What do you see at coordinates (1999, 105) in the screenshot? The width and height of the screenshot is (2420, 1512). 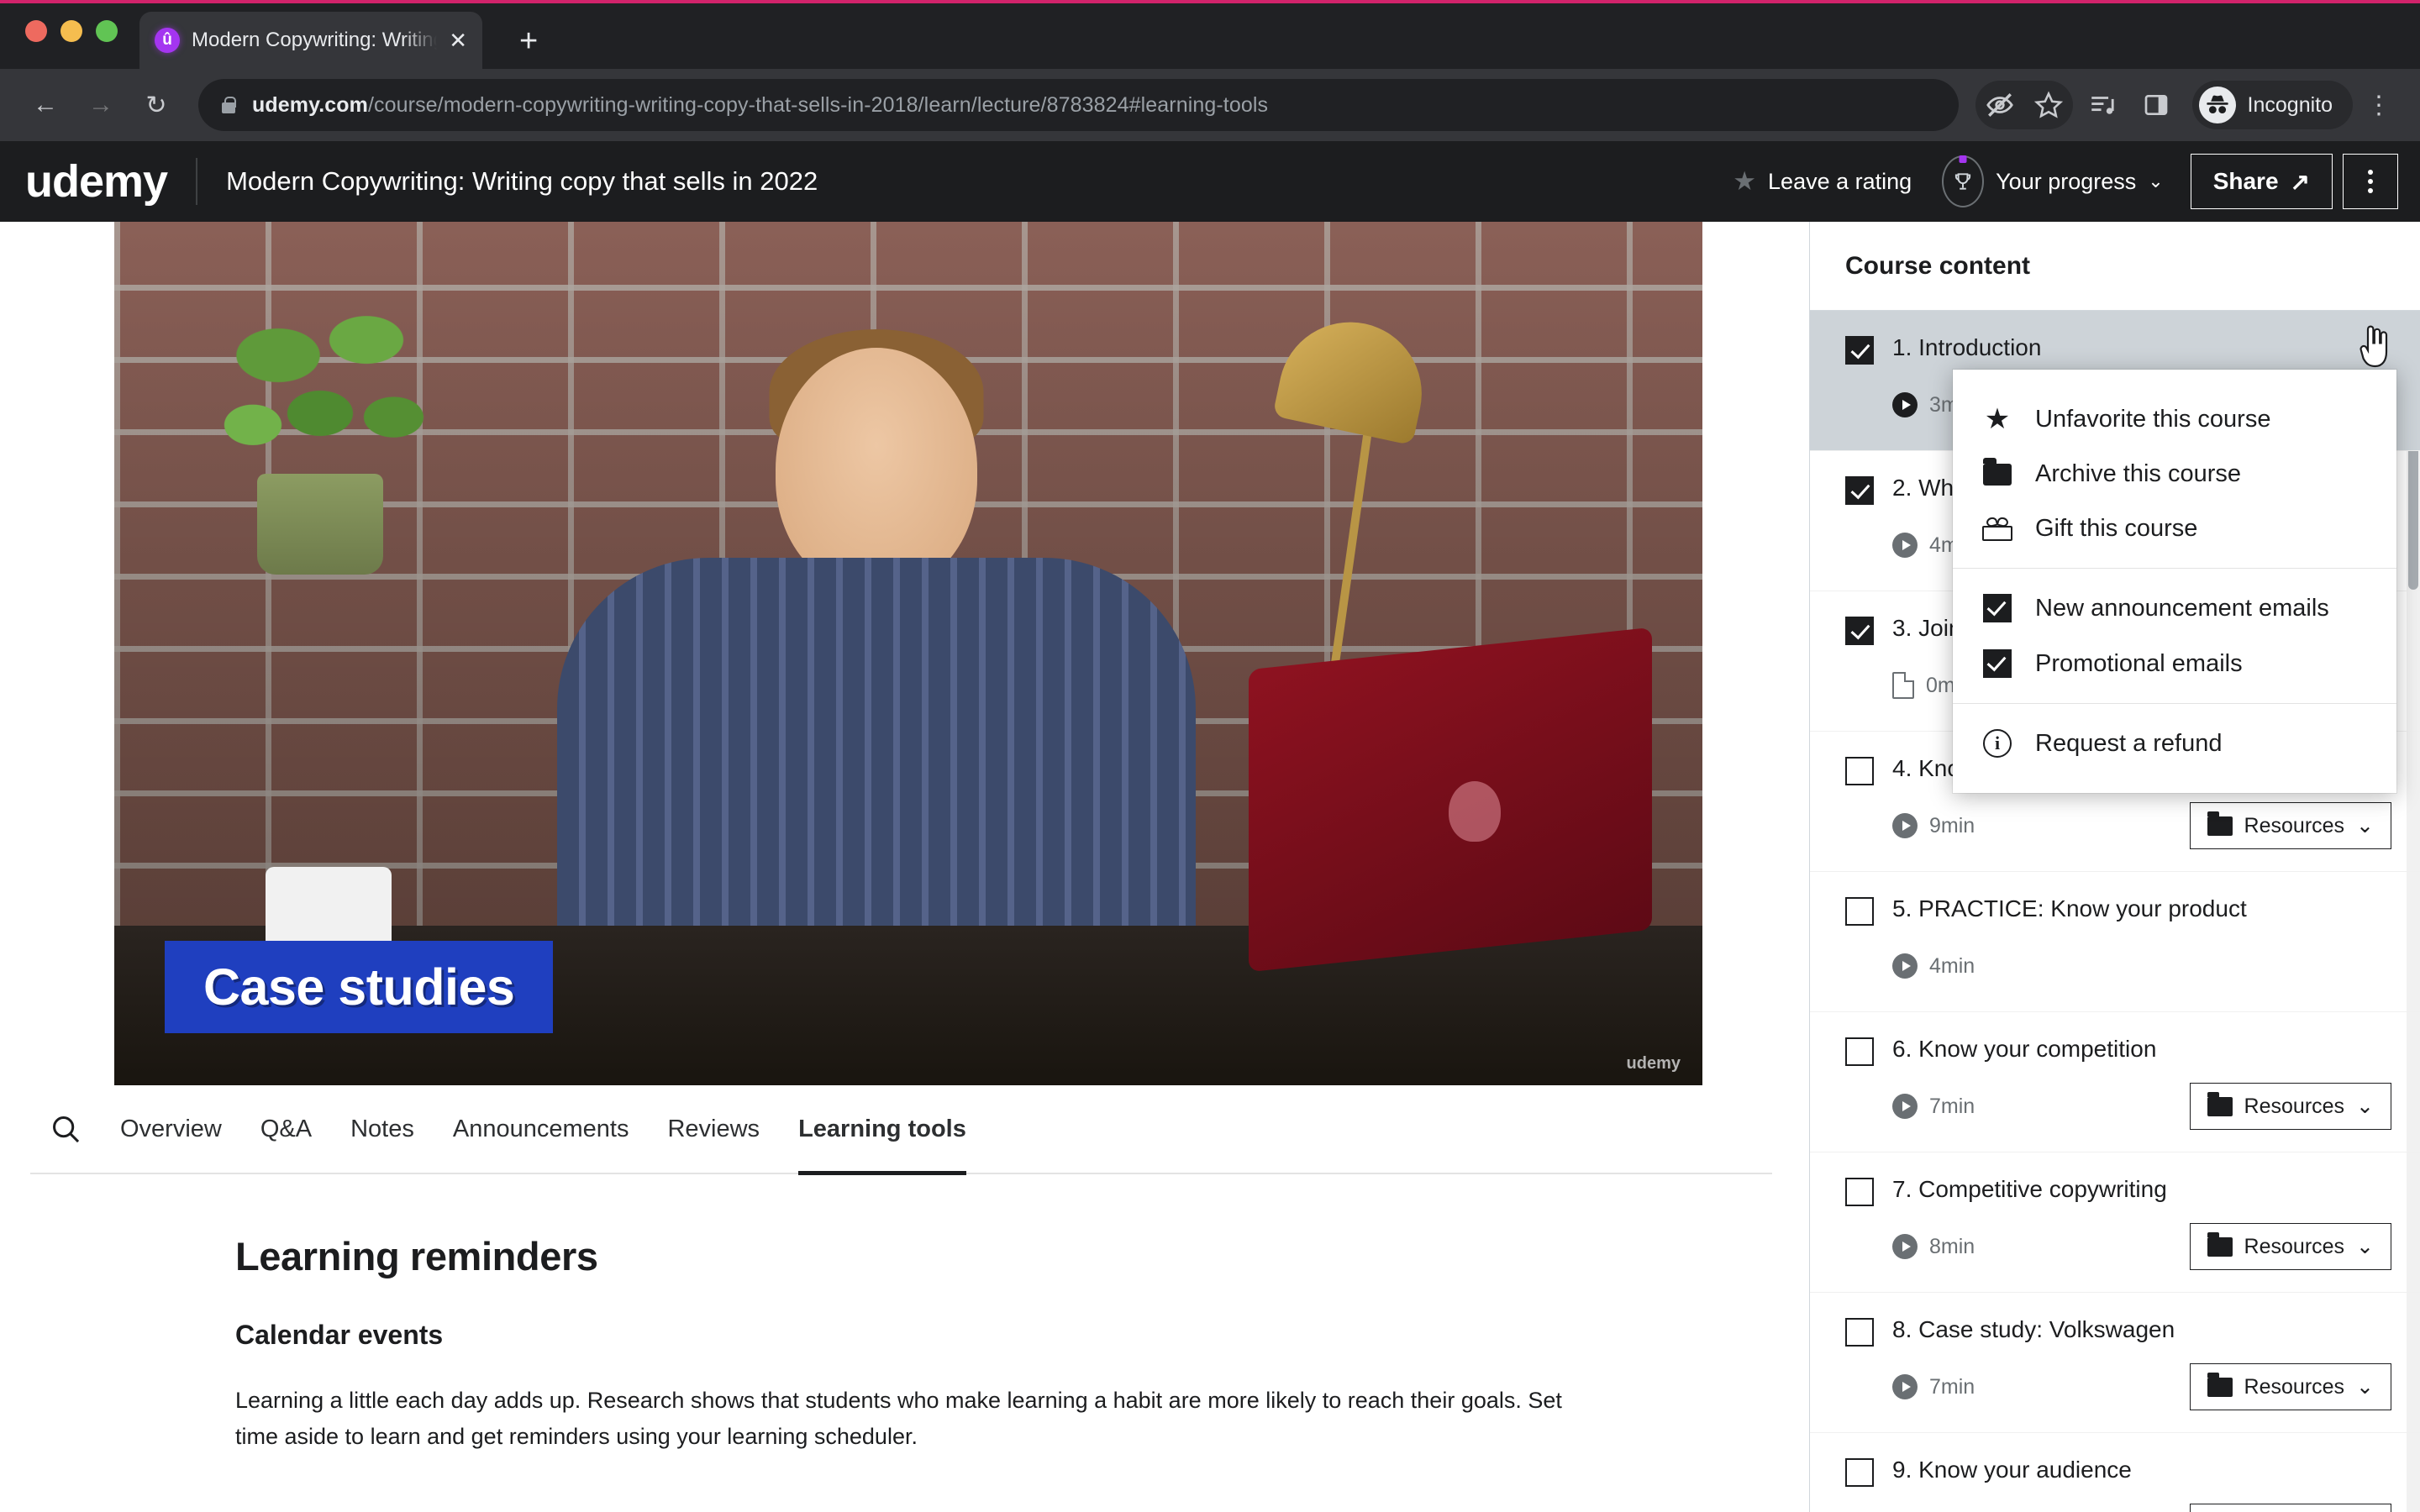 I see `eye-slash-icon` at bounding box center [1999, 105].